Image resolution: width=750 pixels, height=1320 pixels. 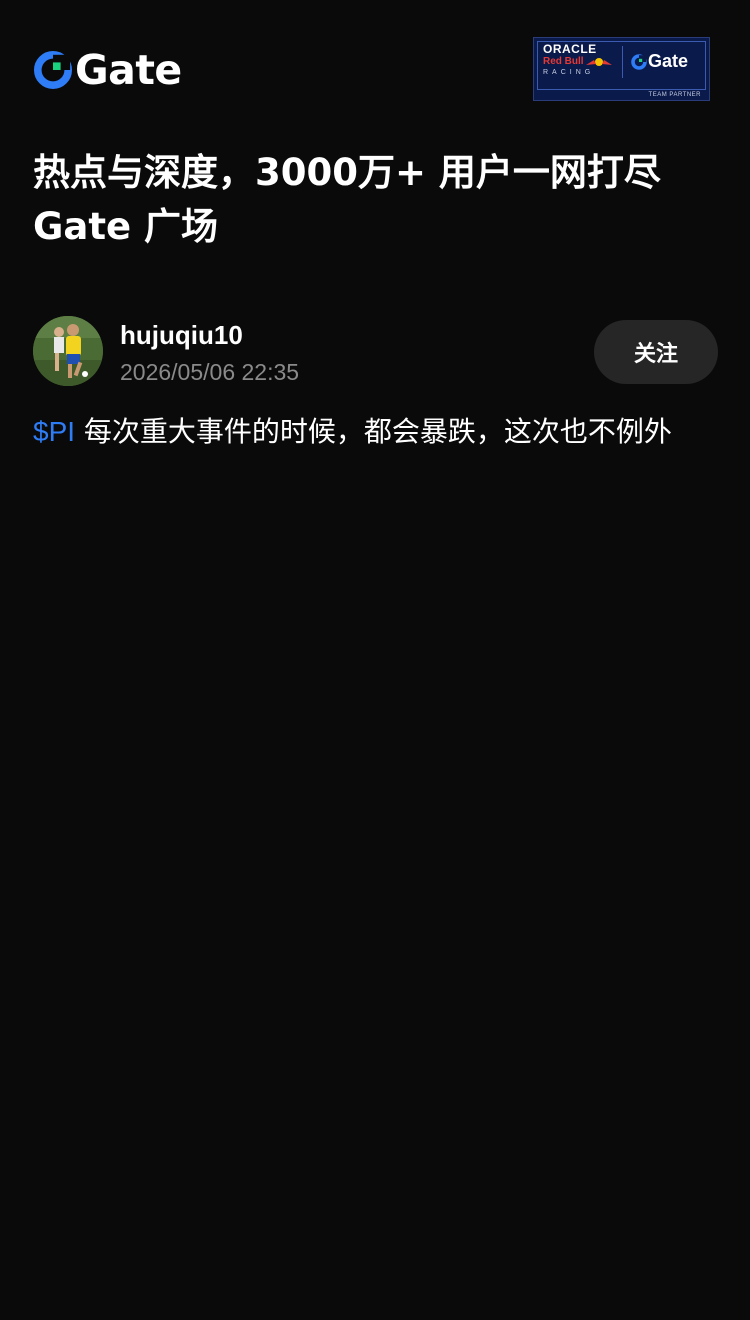 I want to click on logo-text: Gate, so click(x=128, y=70).